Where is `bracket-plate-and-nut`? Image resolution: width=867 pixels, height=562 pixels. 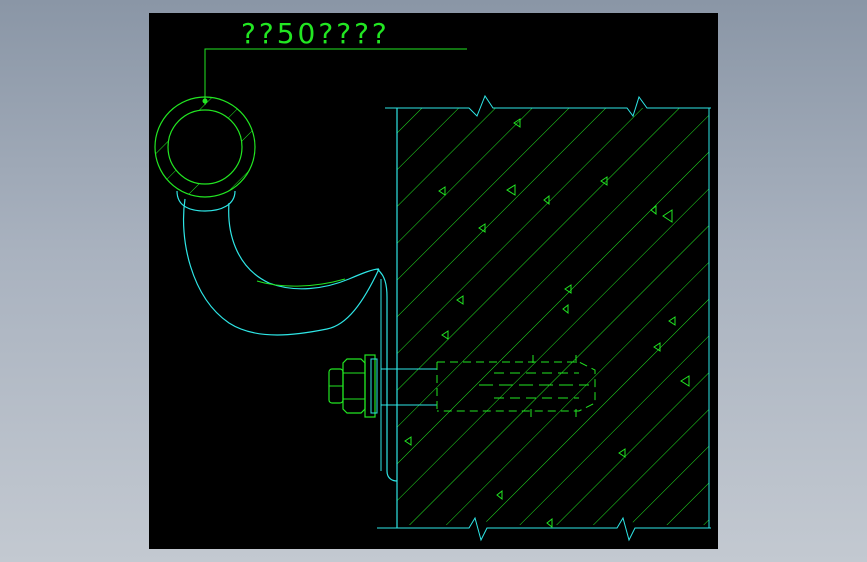
bracket-plate-and-nut is located at coordinates (363, 375).